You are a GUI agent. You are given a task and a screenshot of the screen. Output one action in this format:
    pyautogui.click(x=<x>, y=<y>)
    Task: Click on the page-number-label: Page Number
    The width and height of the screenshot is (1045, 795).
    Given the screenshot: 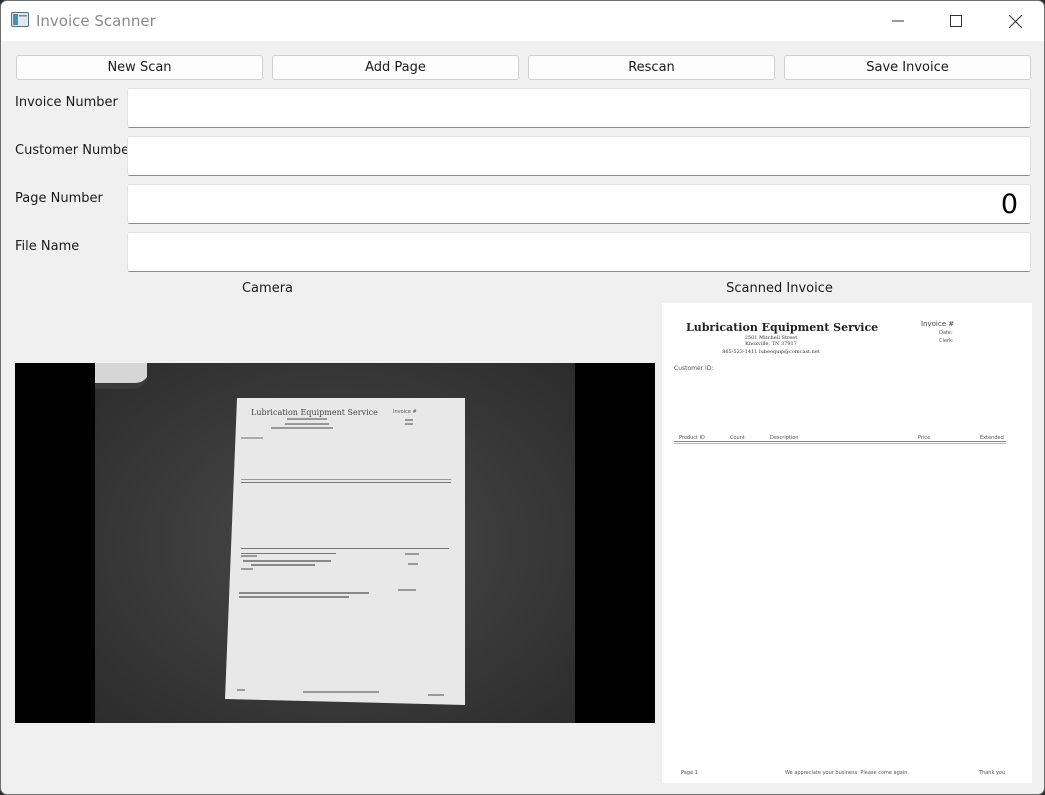 What is the action you would take?
    pyautogui.click(x=59, y=198)
    